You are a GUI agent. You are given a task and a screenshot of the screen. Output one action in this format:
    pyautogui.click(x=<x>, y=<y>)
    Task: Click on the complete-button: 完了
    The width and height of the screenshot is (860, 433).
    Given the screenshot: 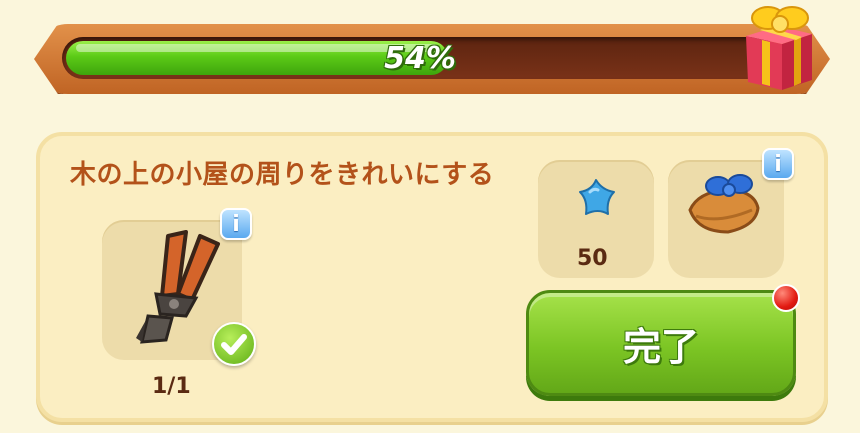 What is the action you would take?
    pyautogui.click(x=661, y=343)
    